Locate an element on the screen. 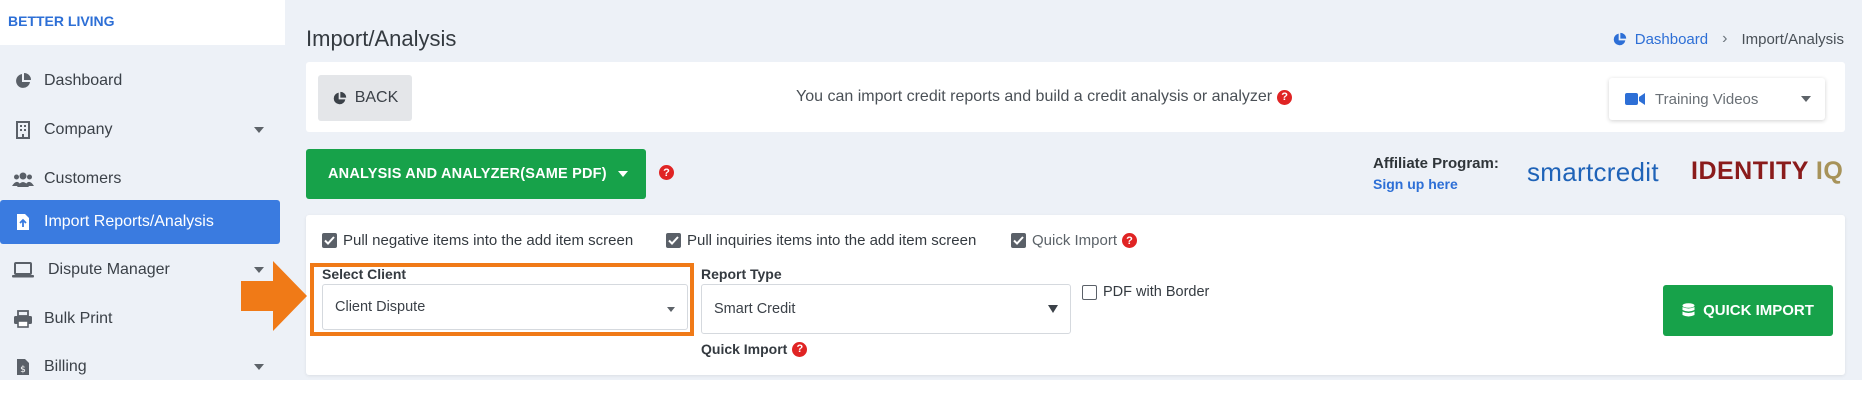 Image resolution: width=1862 pixels, height=405 pixels. laptop-icon is located at coordinates (23, 270).